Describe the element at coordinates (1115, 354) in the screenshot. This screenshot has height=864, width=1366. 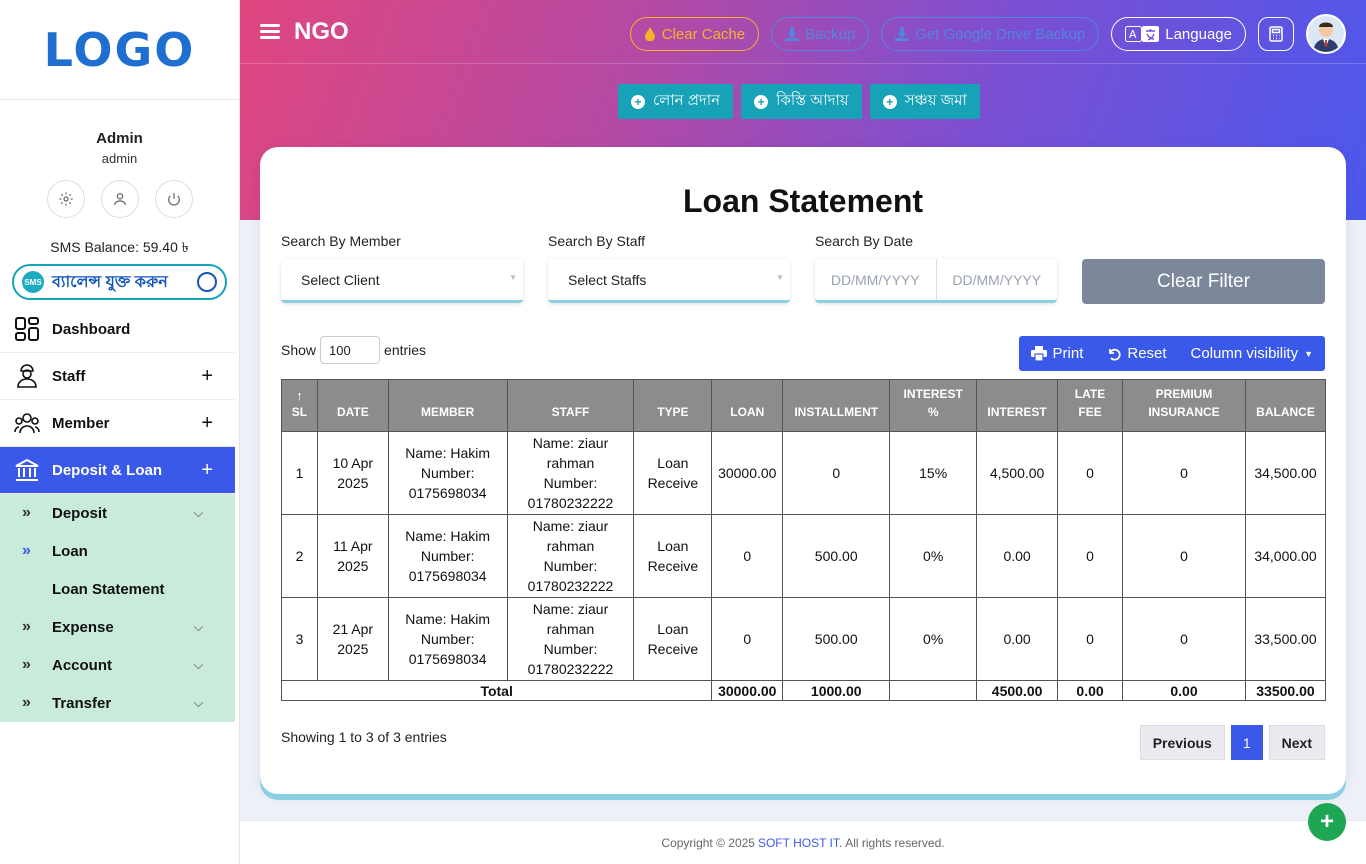
I see `undo-icon` at that location.